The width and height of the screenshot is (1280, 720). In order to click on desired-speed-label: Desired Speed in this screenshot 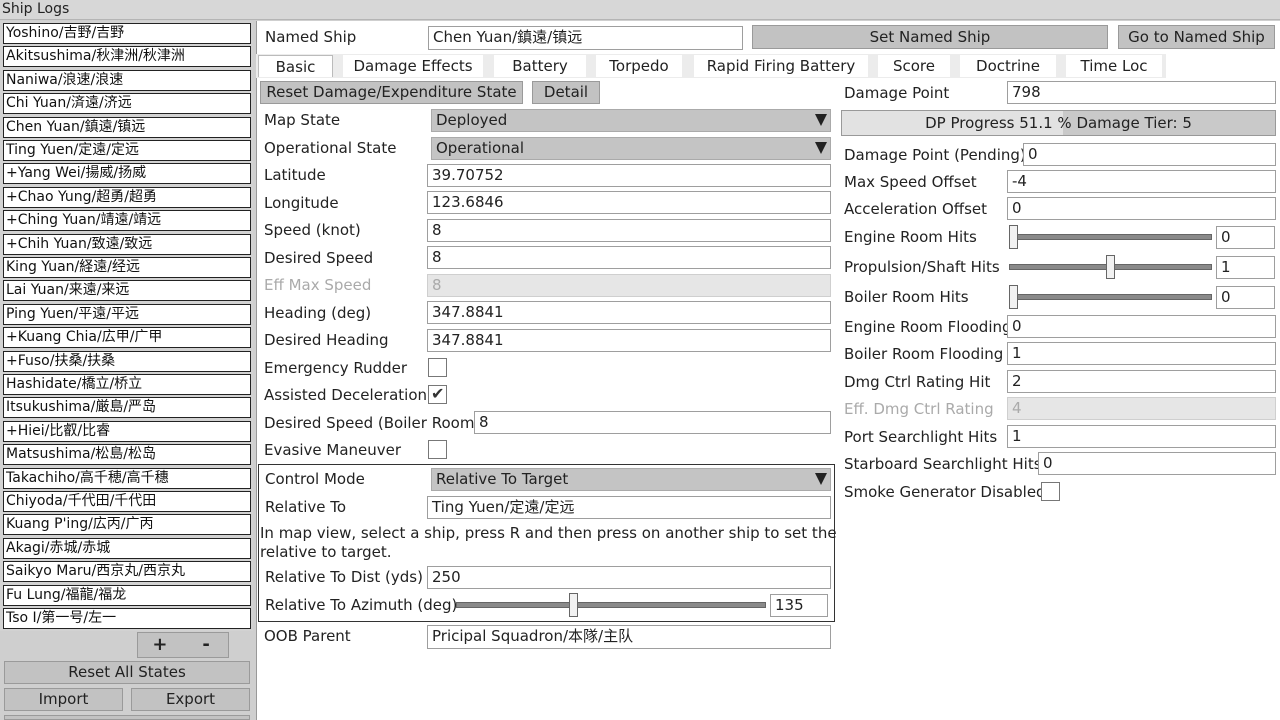, I will do `click(319, 258)`.